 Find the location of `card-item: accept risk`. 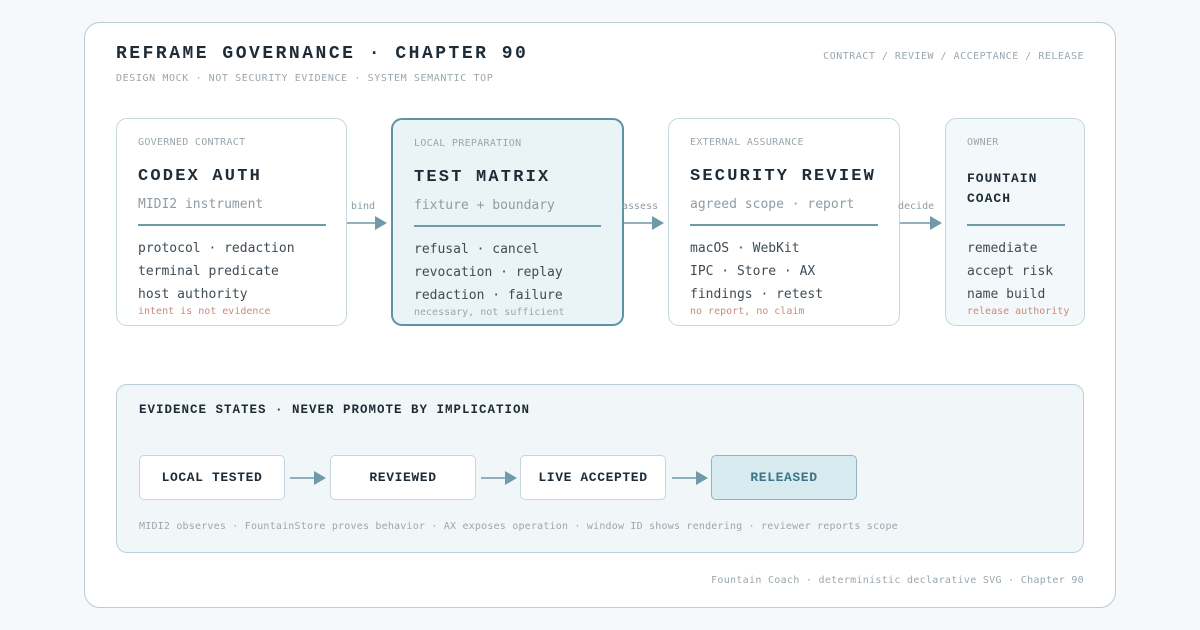

card-item: accept risk is located at coordinates (1010, 271).